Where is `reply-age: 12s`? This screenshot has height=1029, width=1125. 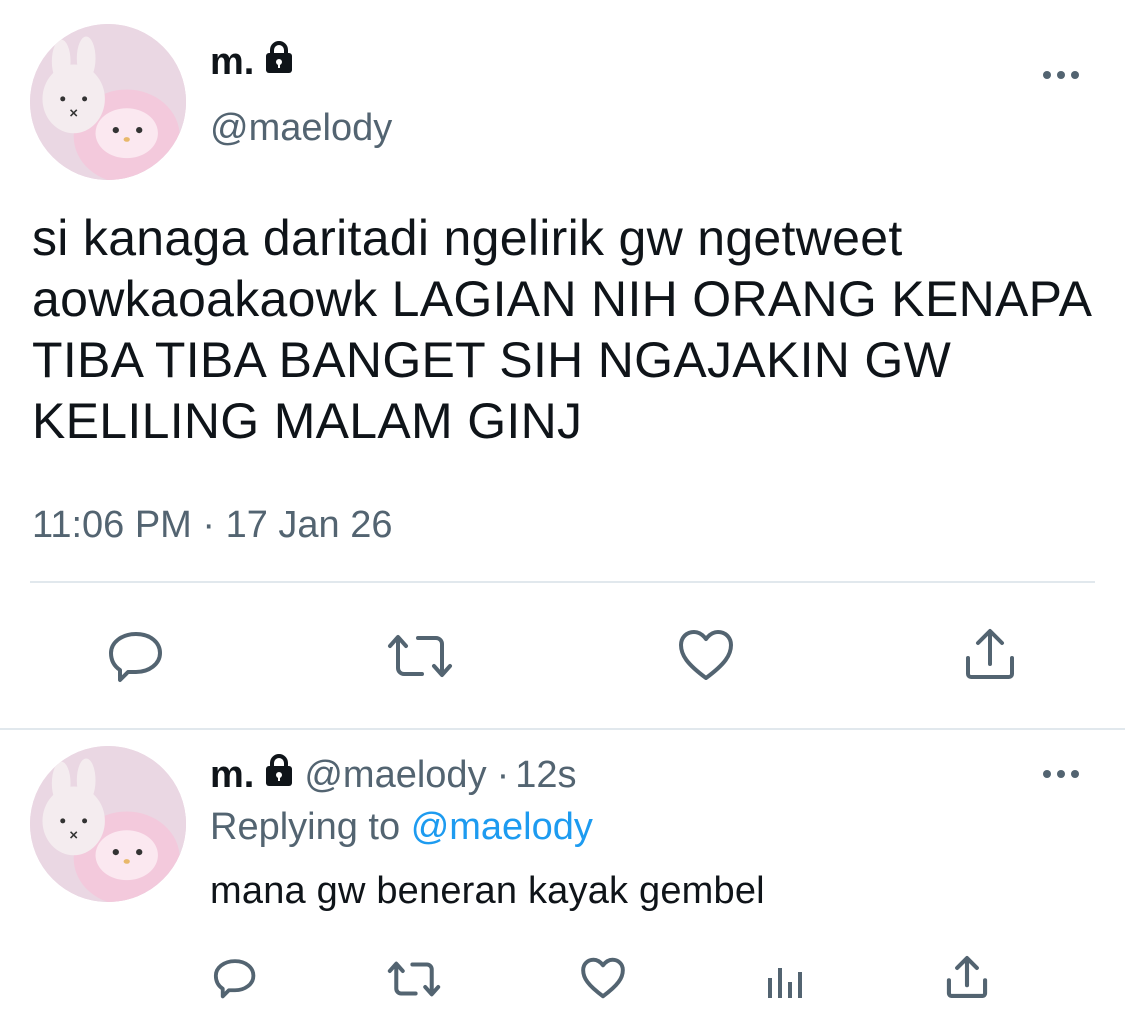
reply-age: 12s is located at coordinates (545, 775).